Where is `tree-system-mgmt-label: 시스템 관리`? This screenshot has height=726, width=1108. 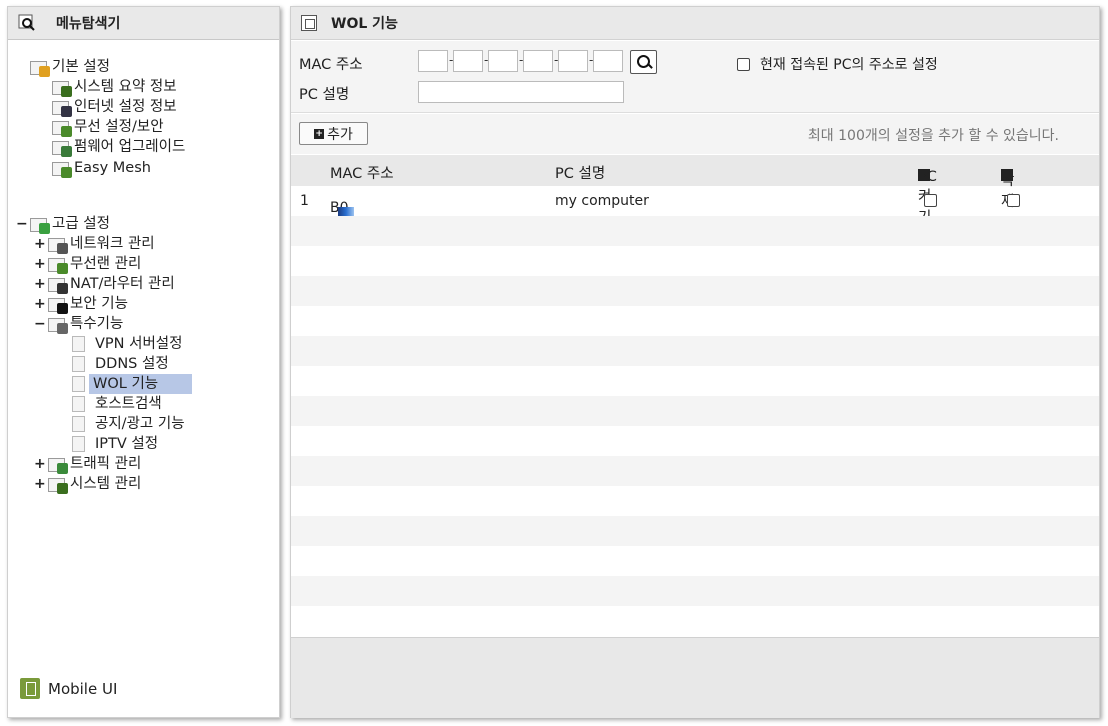 tree-system-mgmt-label: 시스템 관리 is located at coordinates (106, 484).